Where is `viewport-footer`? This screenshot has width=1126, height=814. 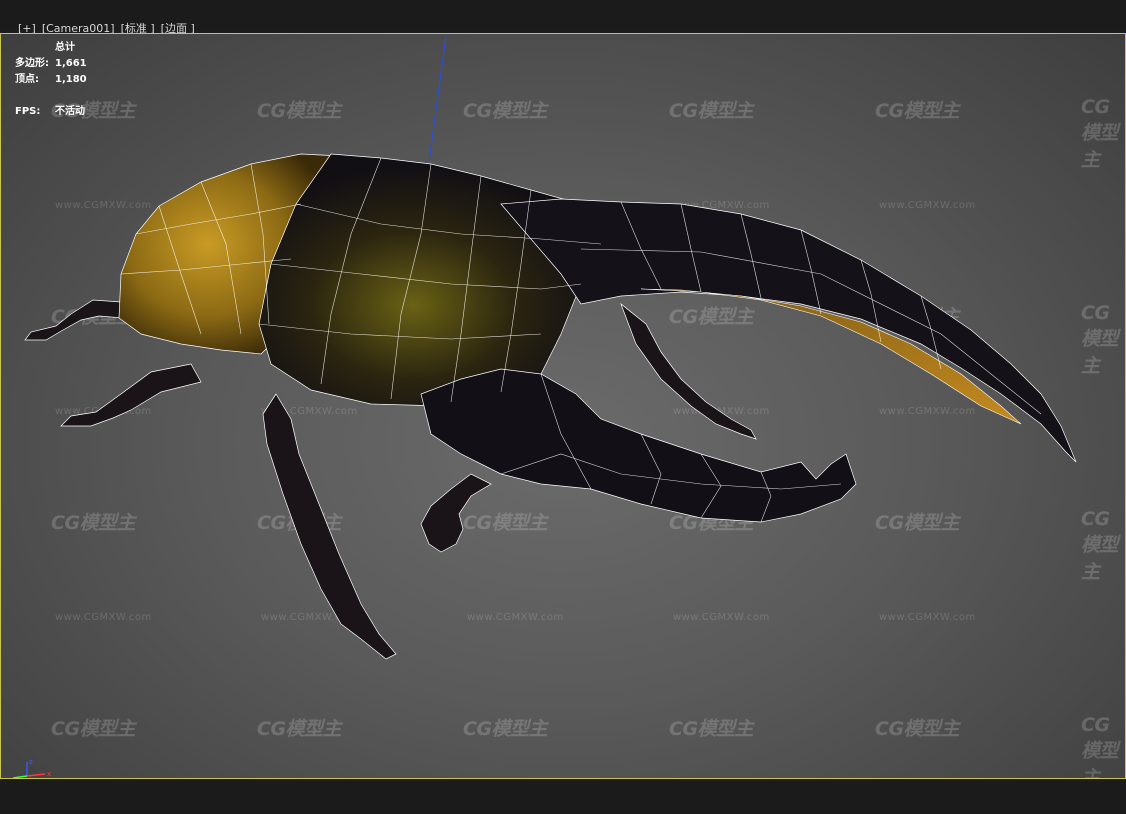 viewport-footer is located at coordinates (563, 796).